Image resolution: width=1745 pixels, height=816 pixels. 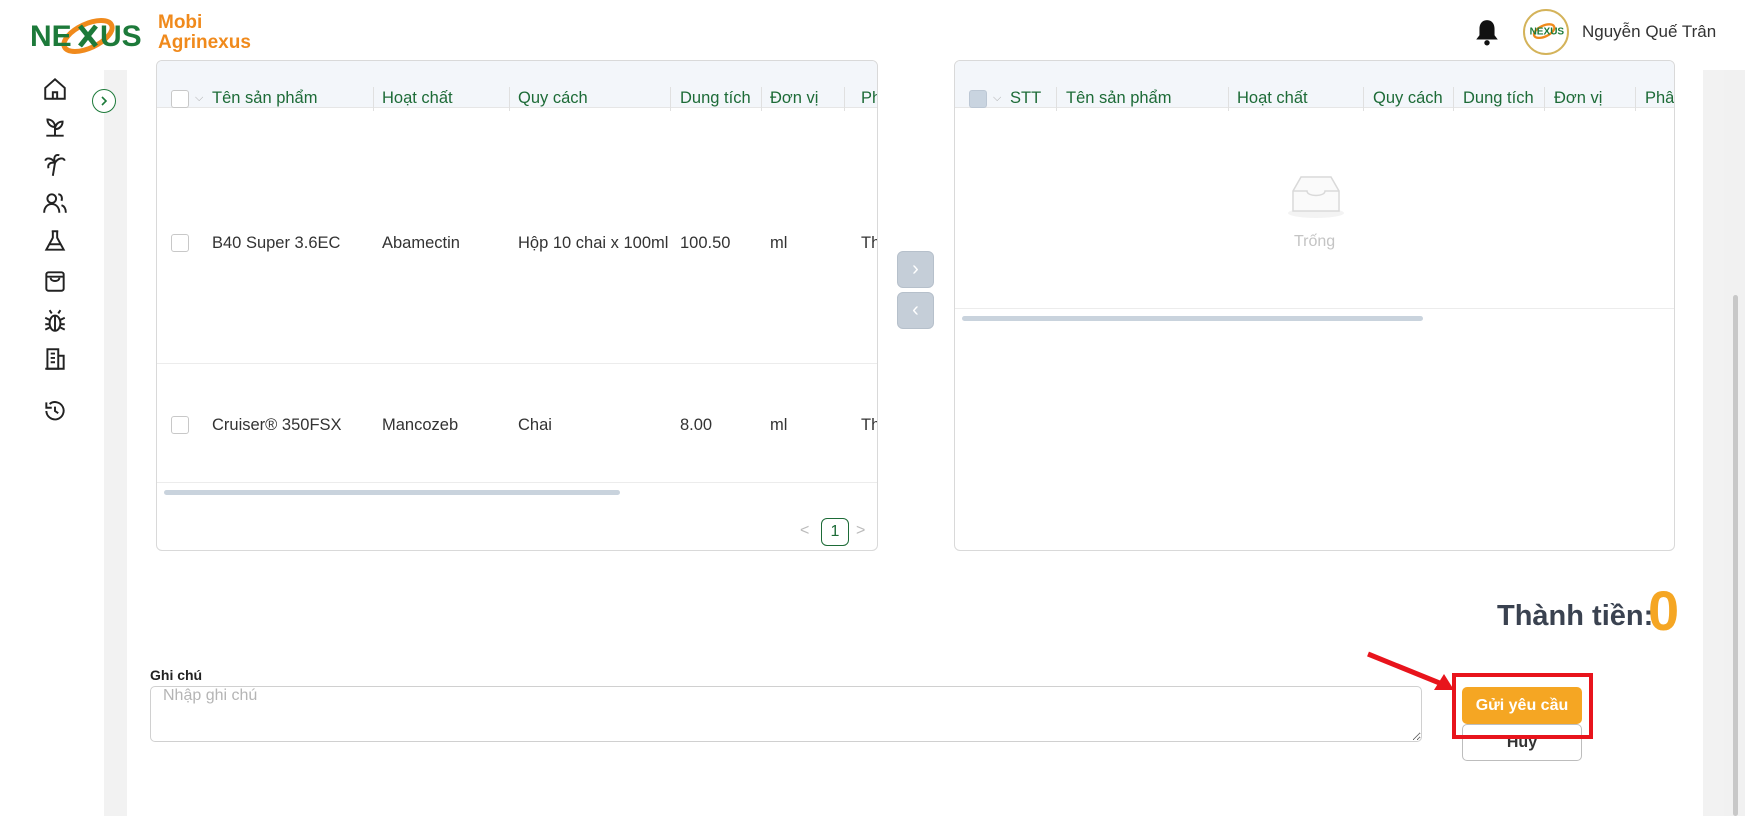 What do you see at coordinates (1315, 241) in the screenshot?
I see `empty-text: Trống` at bounding box center [1315, 241].